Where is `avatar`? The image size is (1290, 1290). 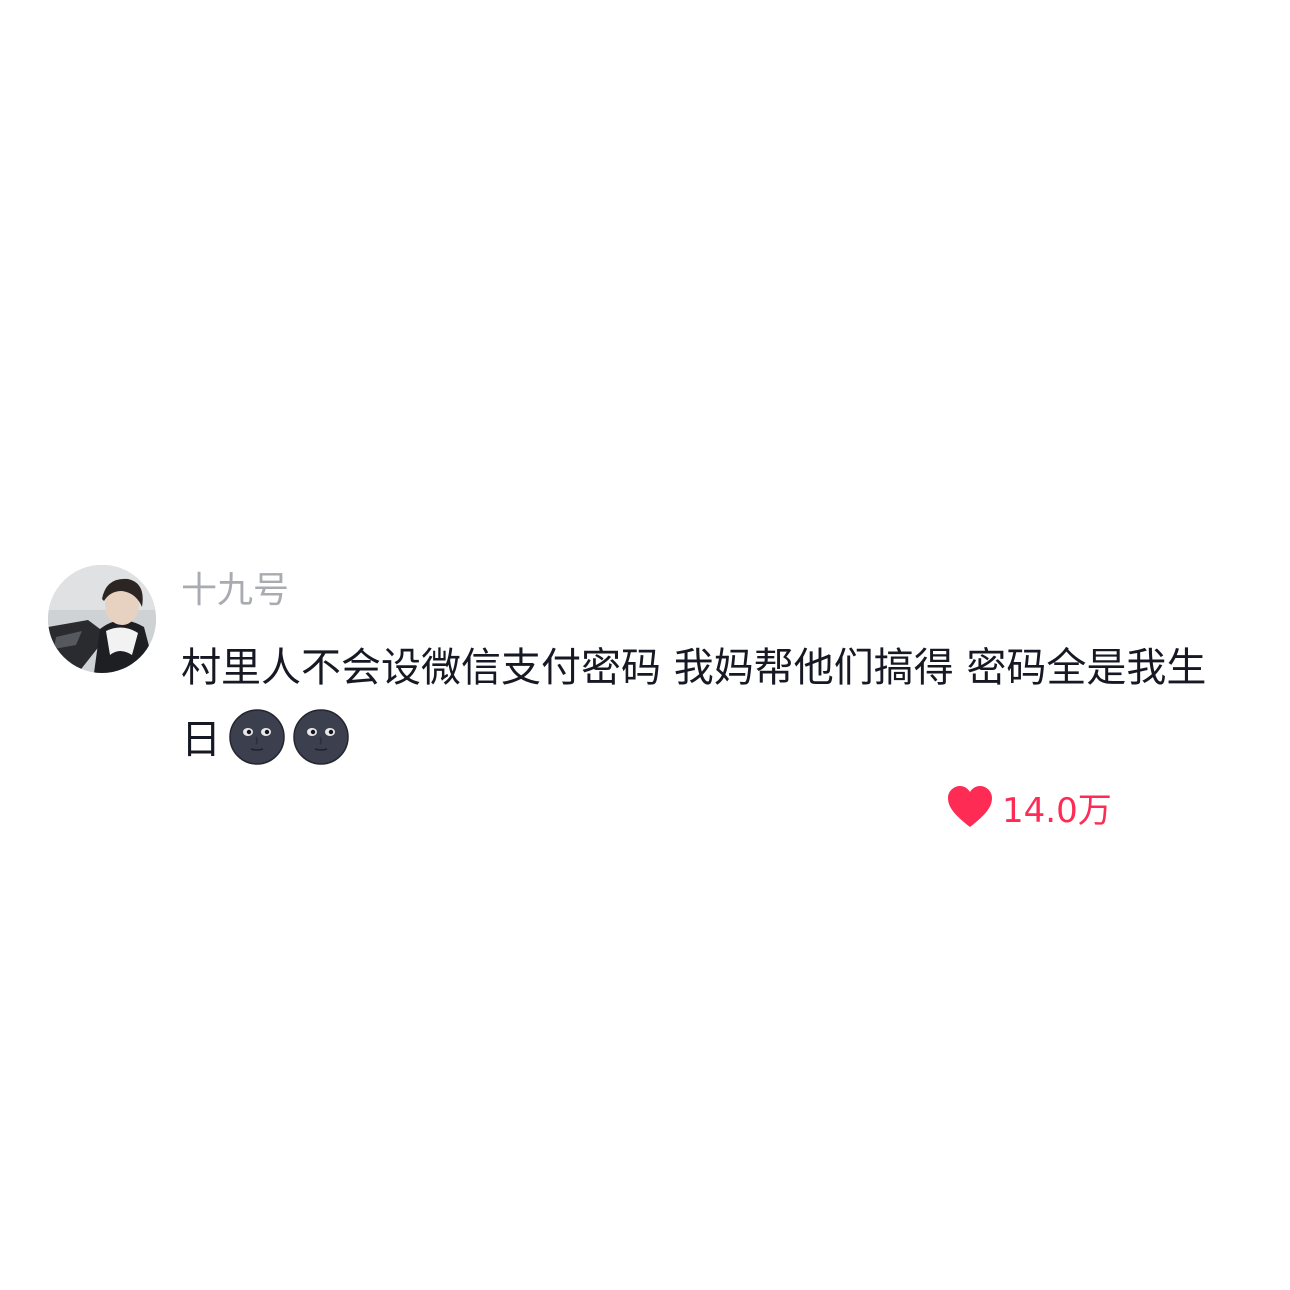 avatar is located at coordinates (102, 619).